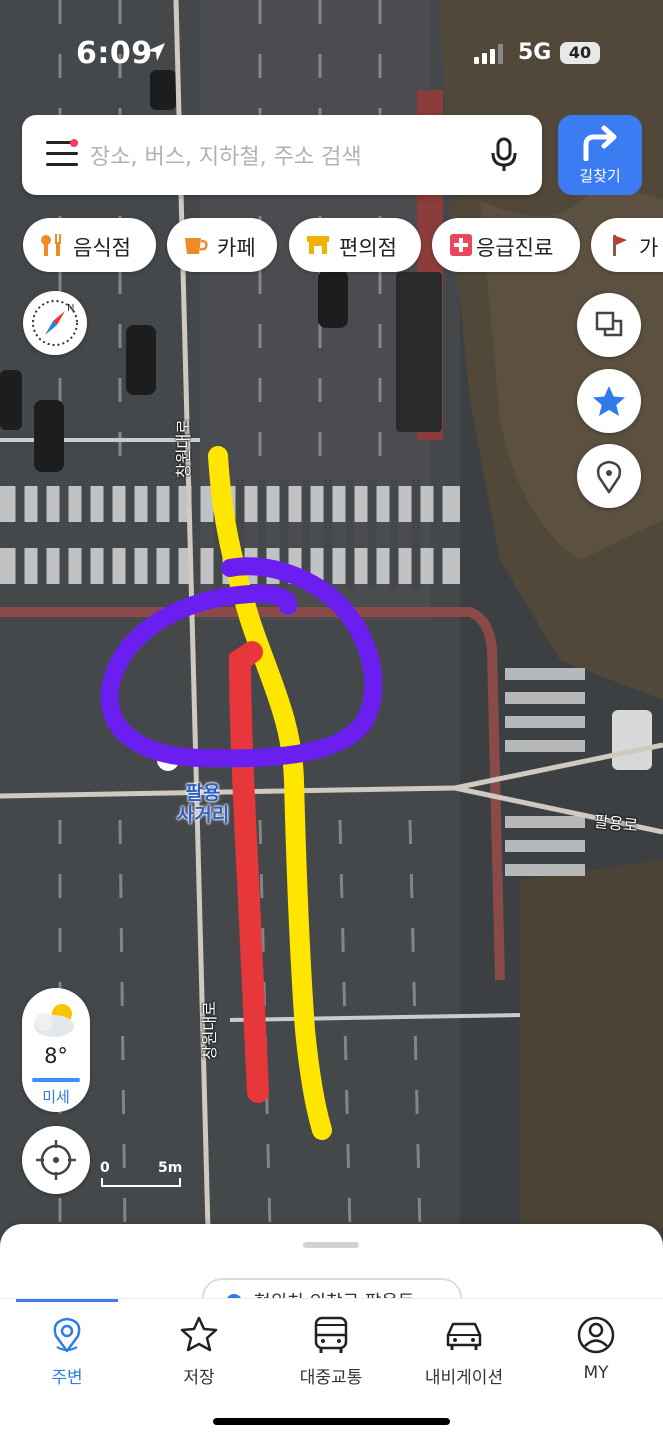  Describe the element at coordinates (54, 1020) in the screenshot. I see `partly-cloudy-icon` at that location.